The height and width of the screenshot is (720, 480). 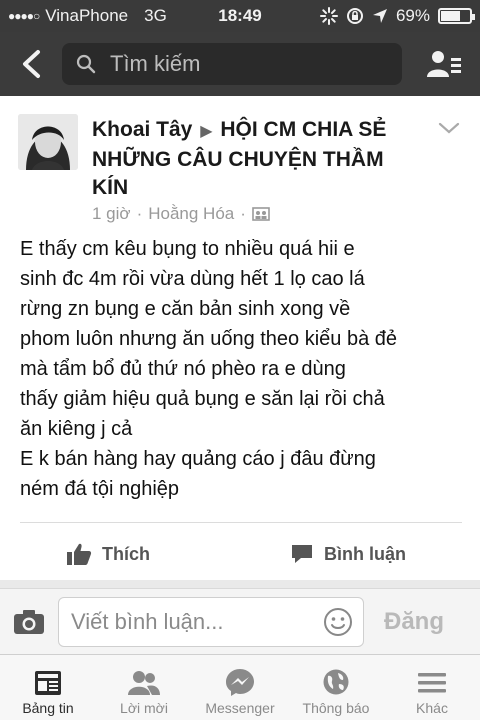 I want to click on signal-strength-icon: ●●●●○, so click(x=24, y=16).